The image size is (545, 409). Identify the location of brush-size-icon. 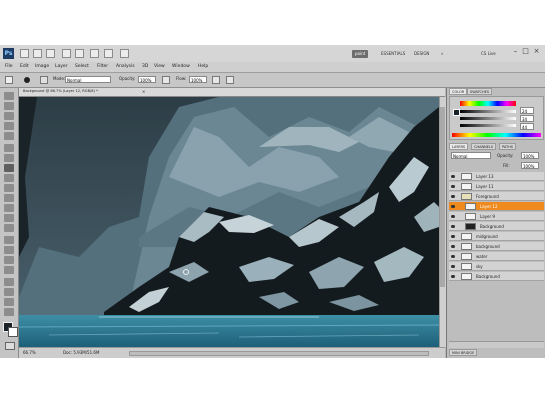
(27, 80).